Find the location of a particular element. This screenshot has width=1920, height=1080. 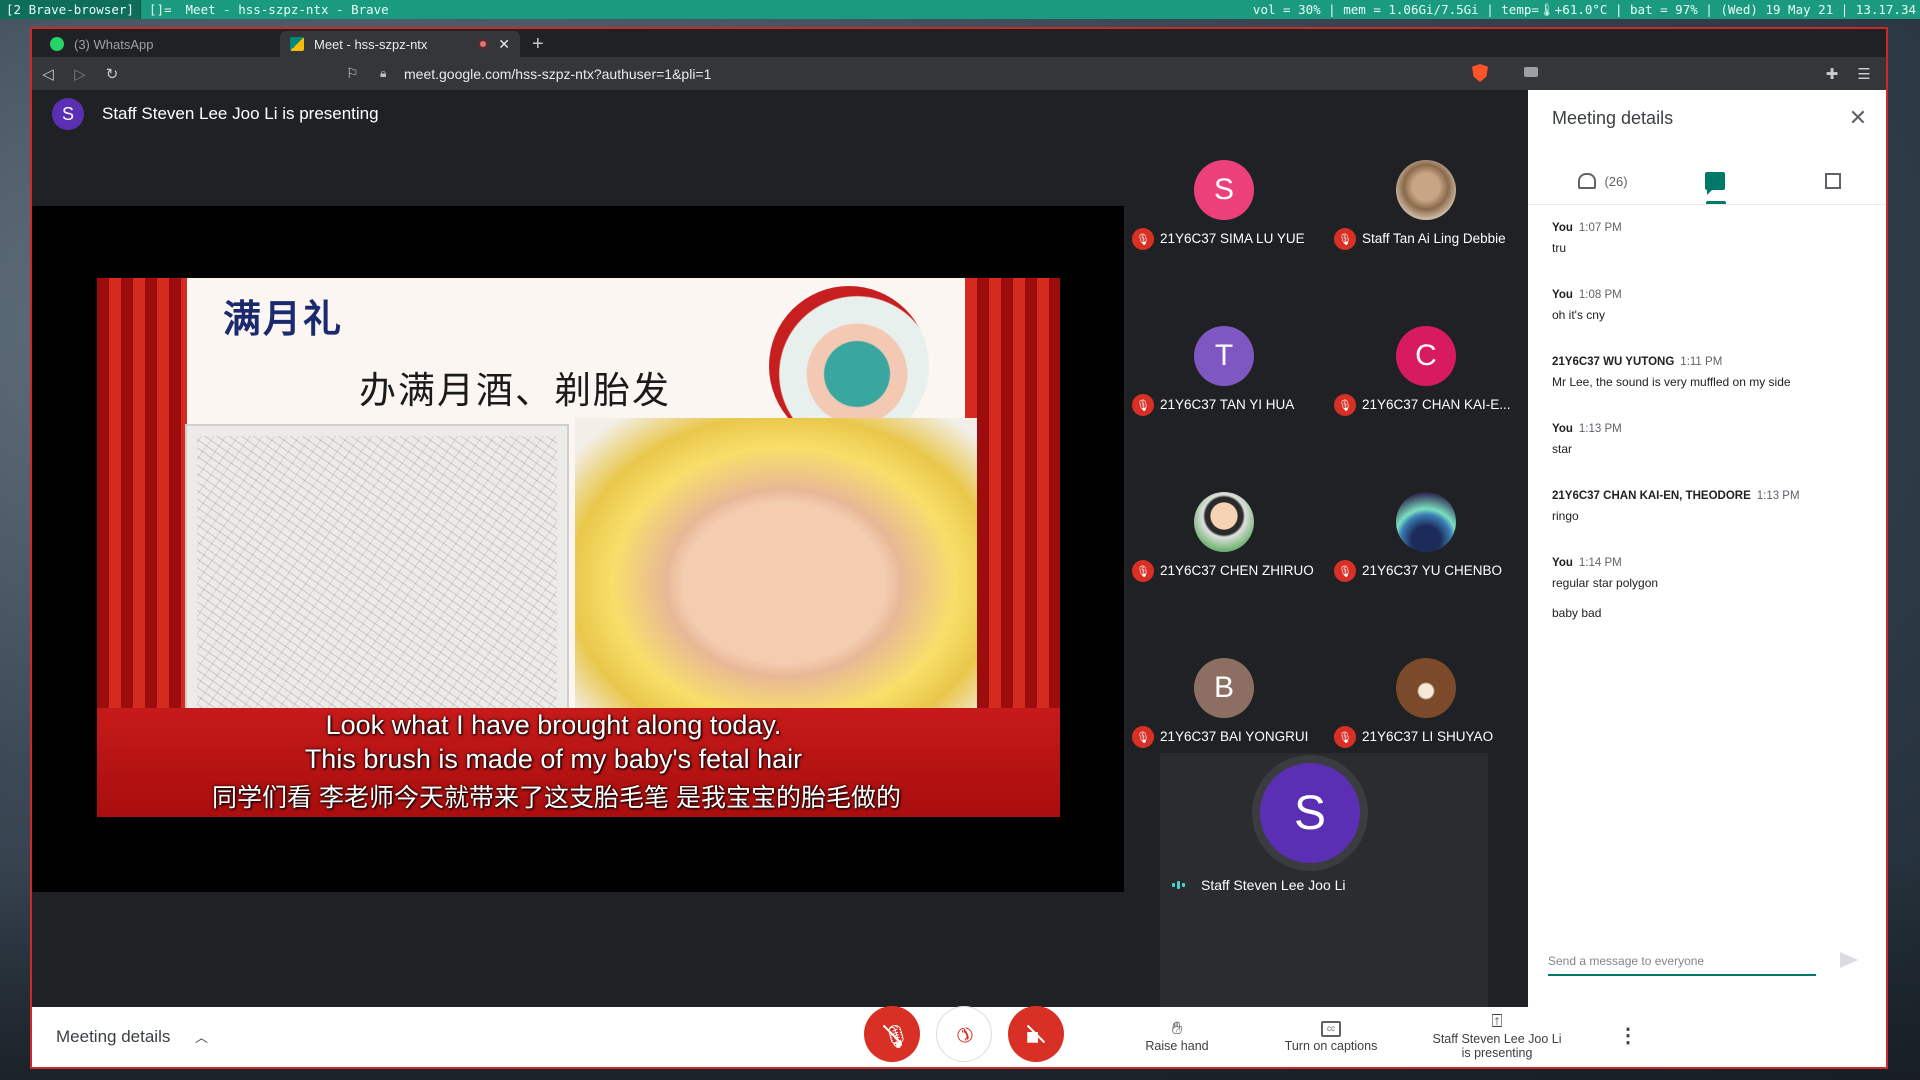

raise-hand-button: ✋︎ Raise hand is located at coordinates (1177, 1035).